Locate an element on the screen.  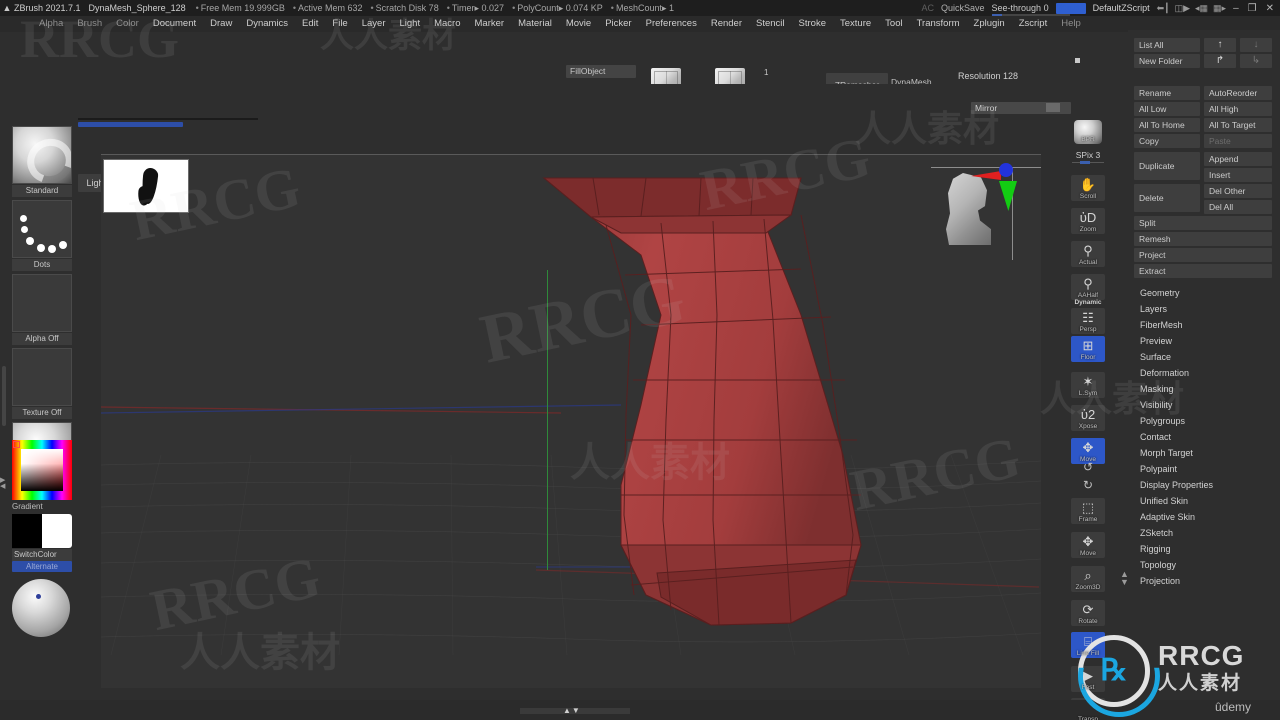
duplicate-button: Duplicate is located at coordinates (1167, 166).